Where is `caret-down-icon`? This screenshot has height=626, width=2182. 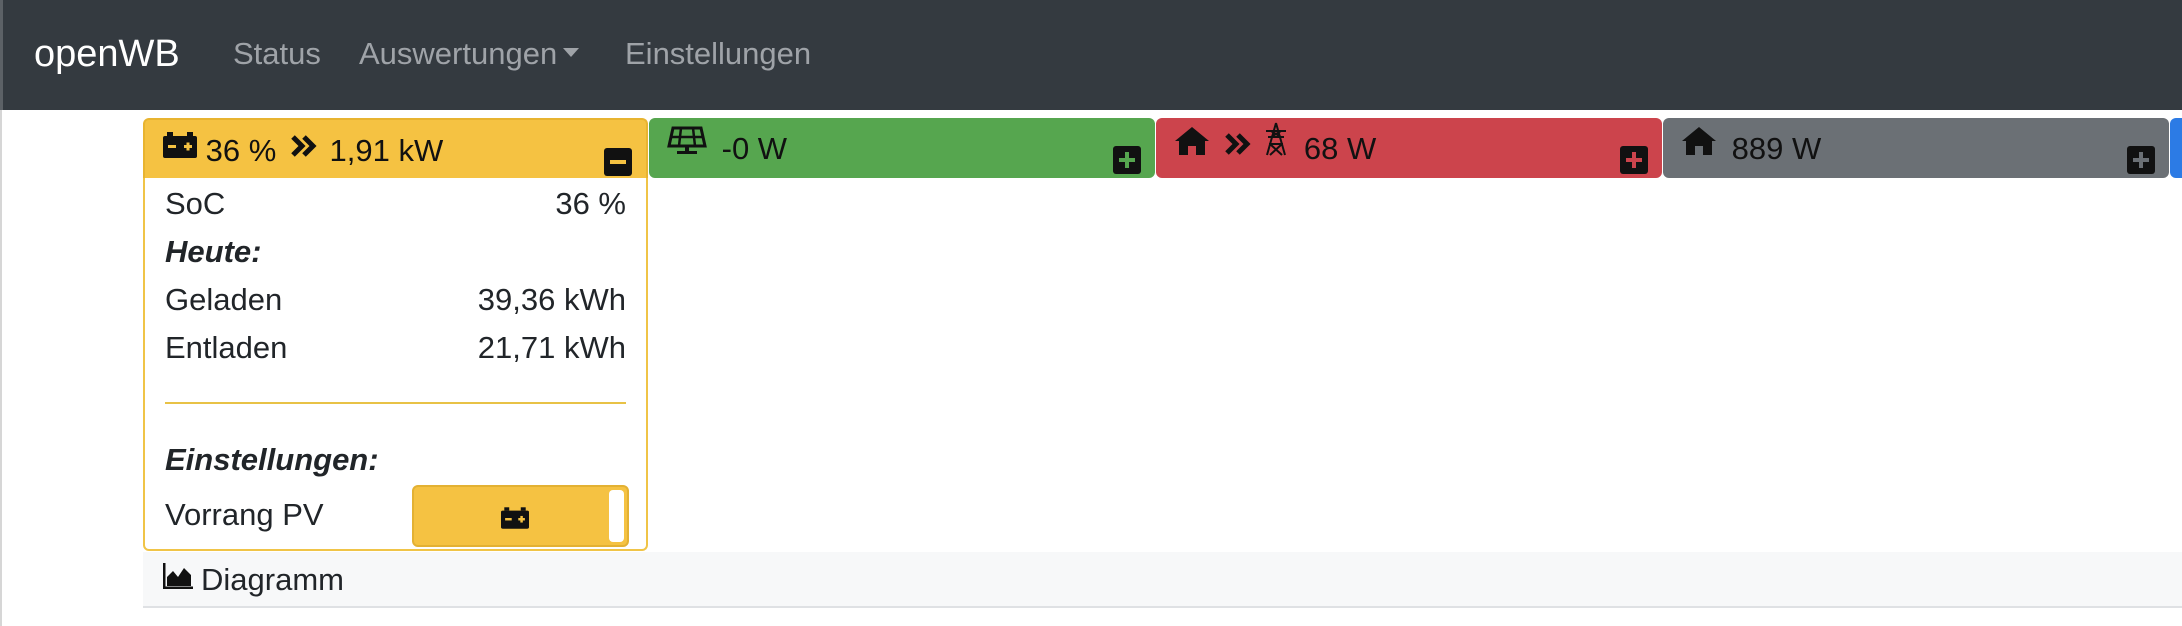 caret-down-icon is located at coordinates (571, 53).